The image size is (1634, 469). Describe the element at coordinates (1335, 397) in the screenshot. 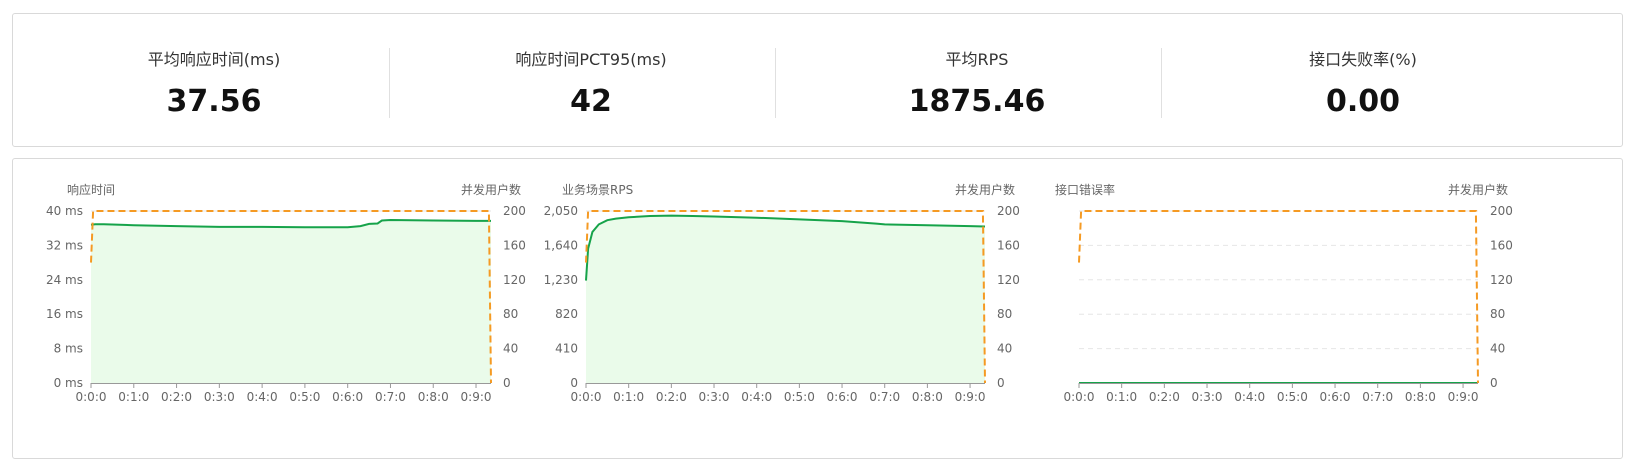

I see `x-tick-label: 0:6:0` at that location.